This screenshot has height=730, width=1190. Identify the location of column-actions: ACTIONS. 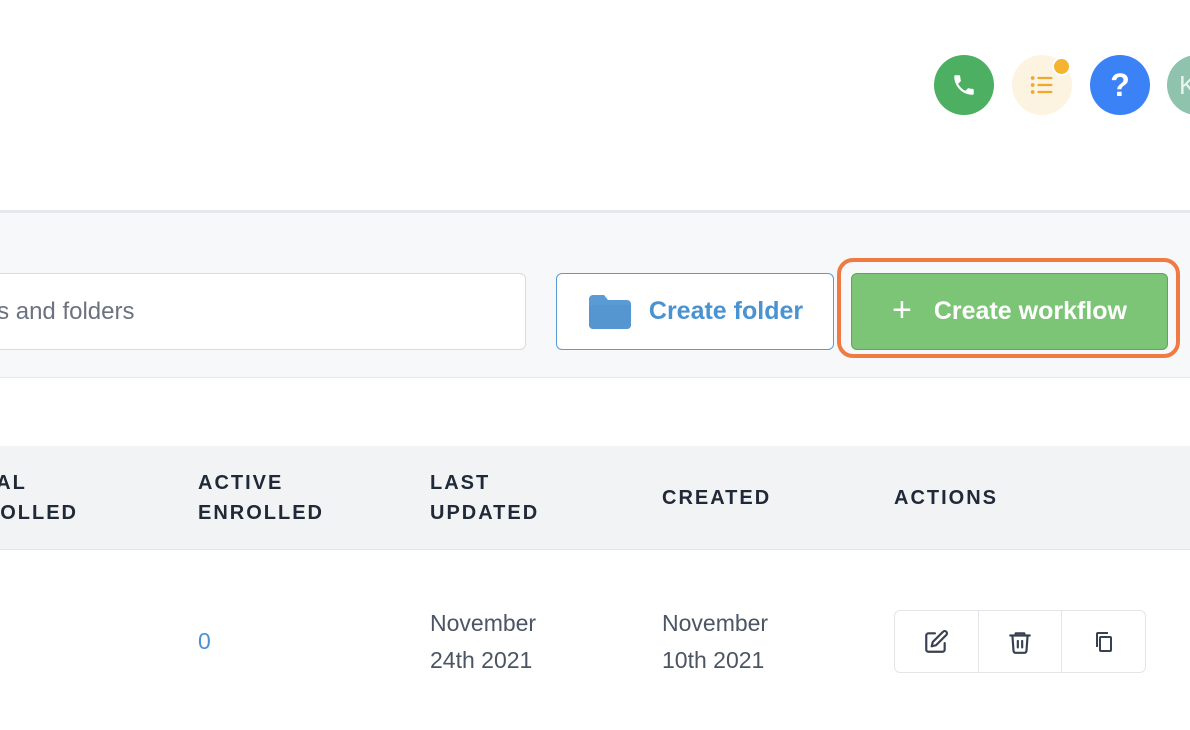
(946, 498).